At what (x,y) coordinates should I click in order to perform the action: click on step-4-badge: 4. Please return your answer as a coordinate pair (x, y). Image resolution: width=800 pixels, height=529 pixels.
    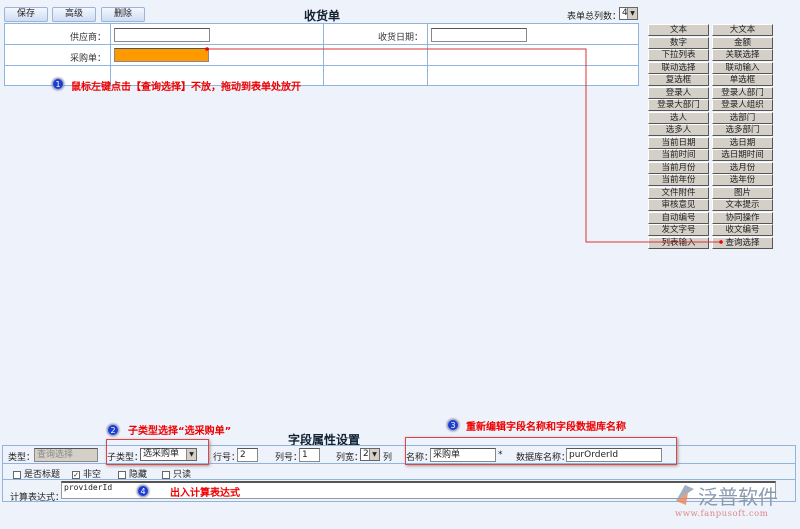
    Looking at the image, I should click on (143, 491).